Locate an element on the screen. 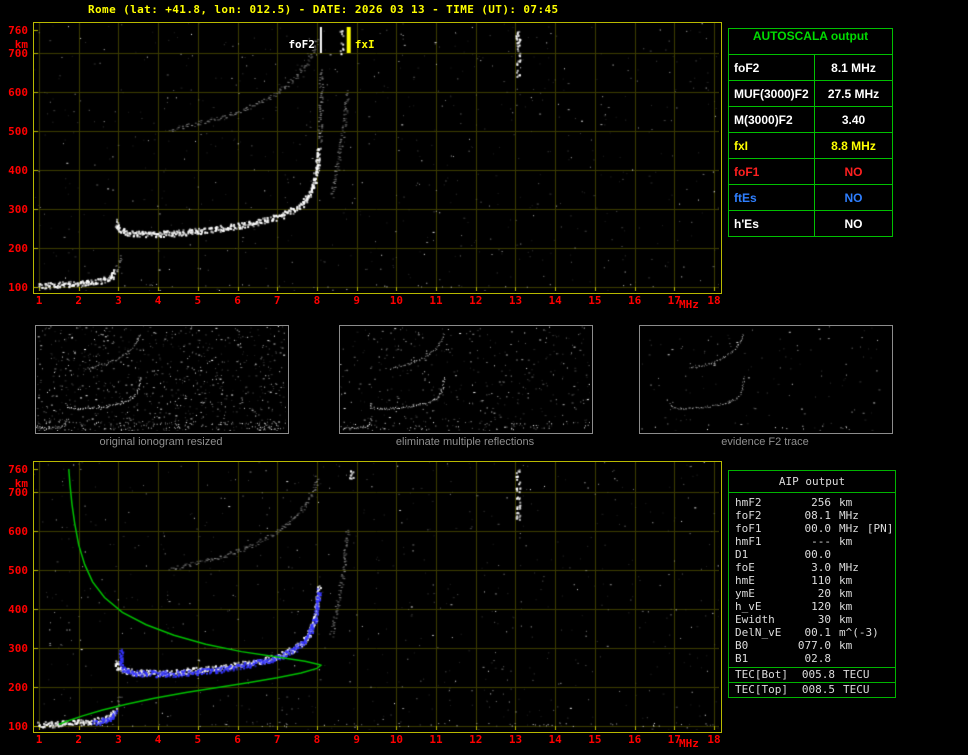  aip-row-value: 02.8 is located at coordinates (818, 658).